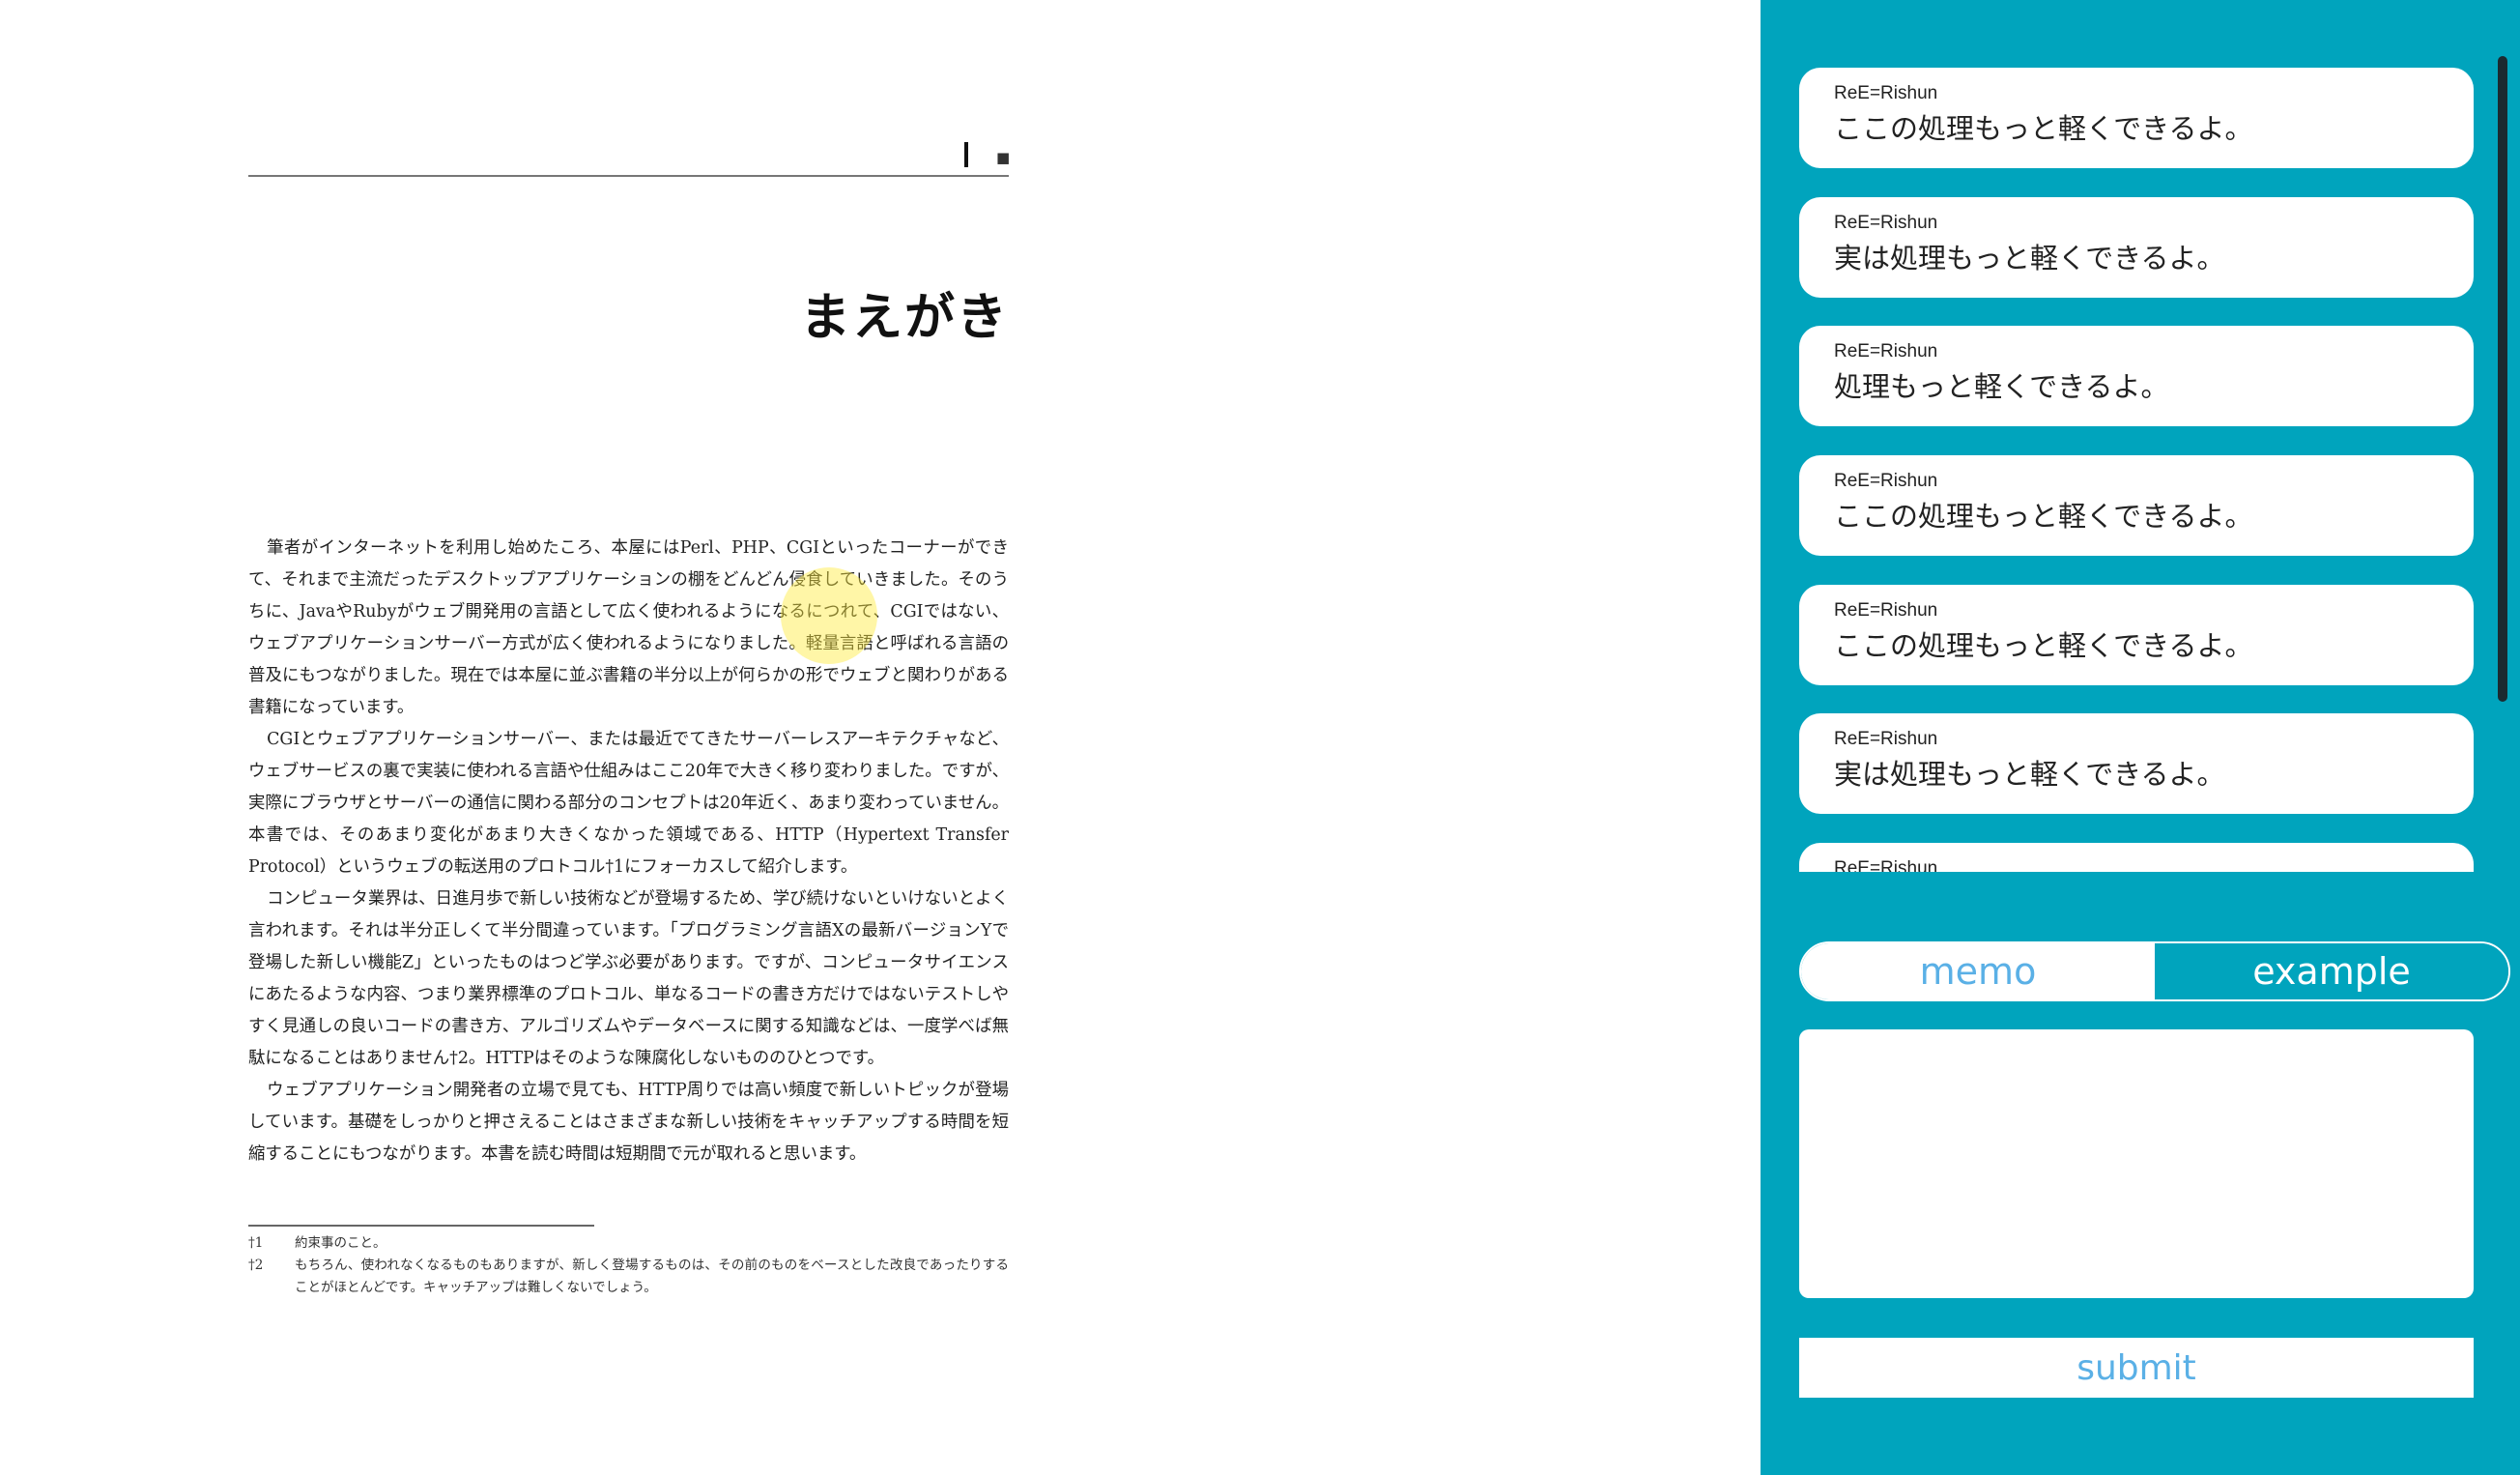 The height and width of the screenshot is (1475, 2520). Describe the element at coordinates (966, 154) in the screenshot. I see `header-marker` at that location.